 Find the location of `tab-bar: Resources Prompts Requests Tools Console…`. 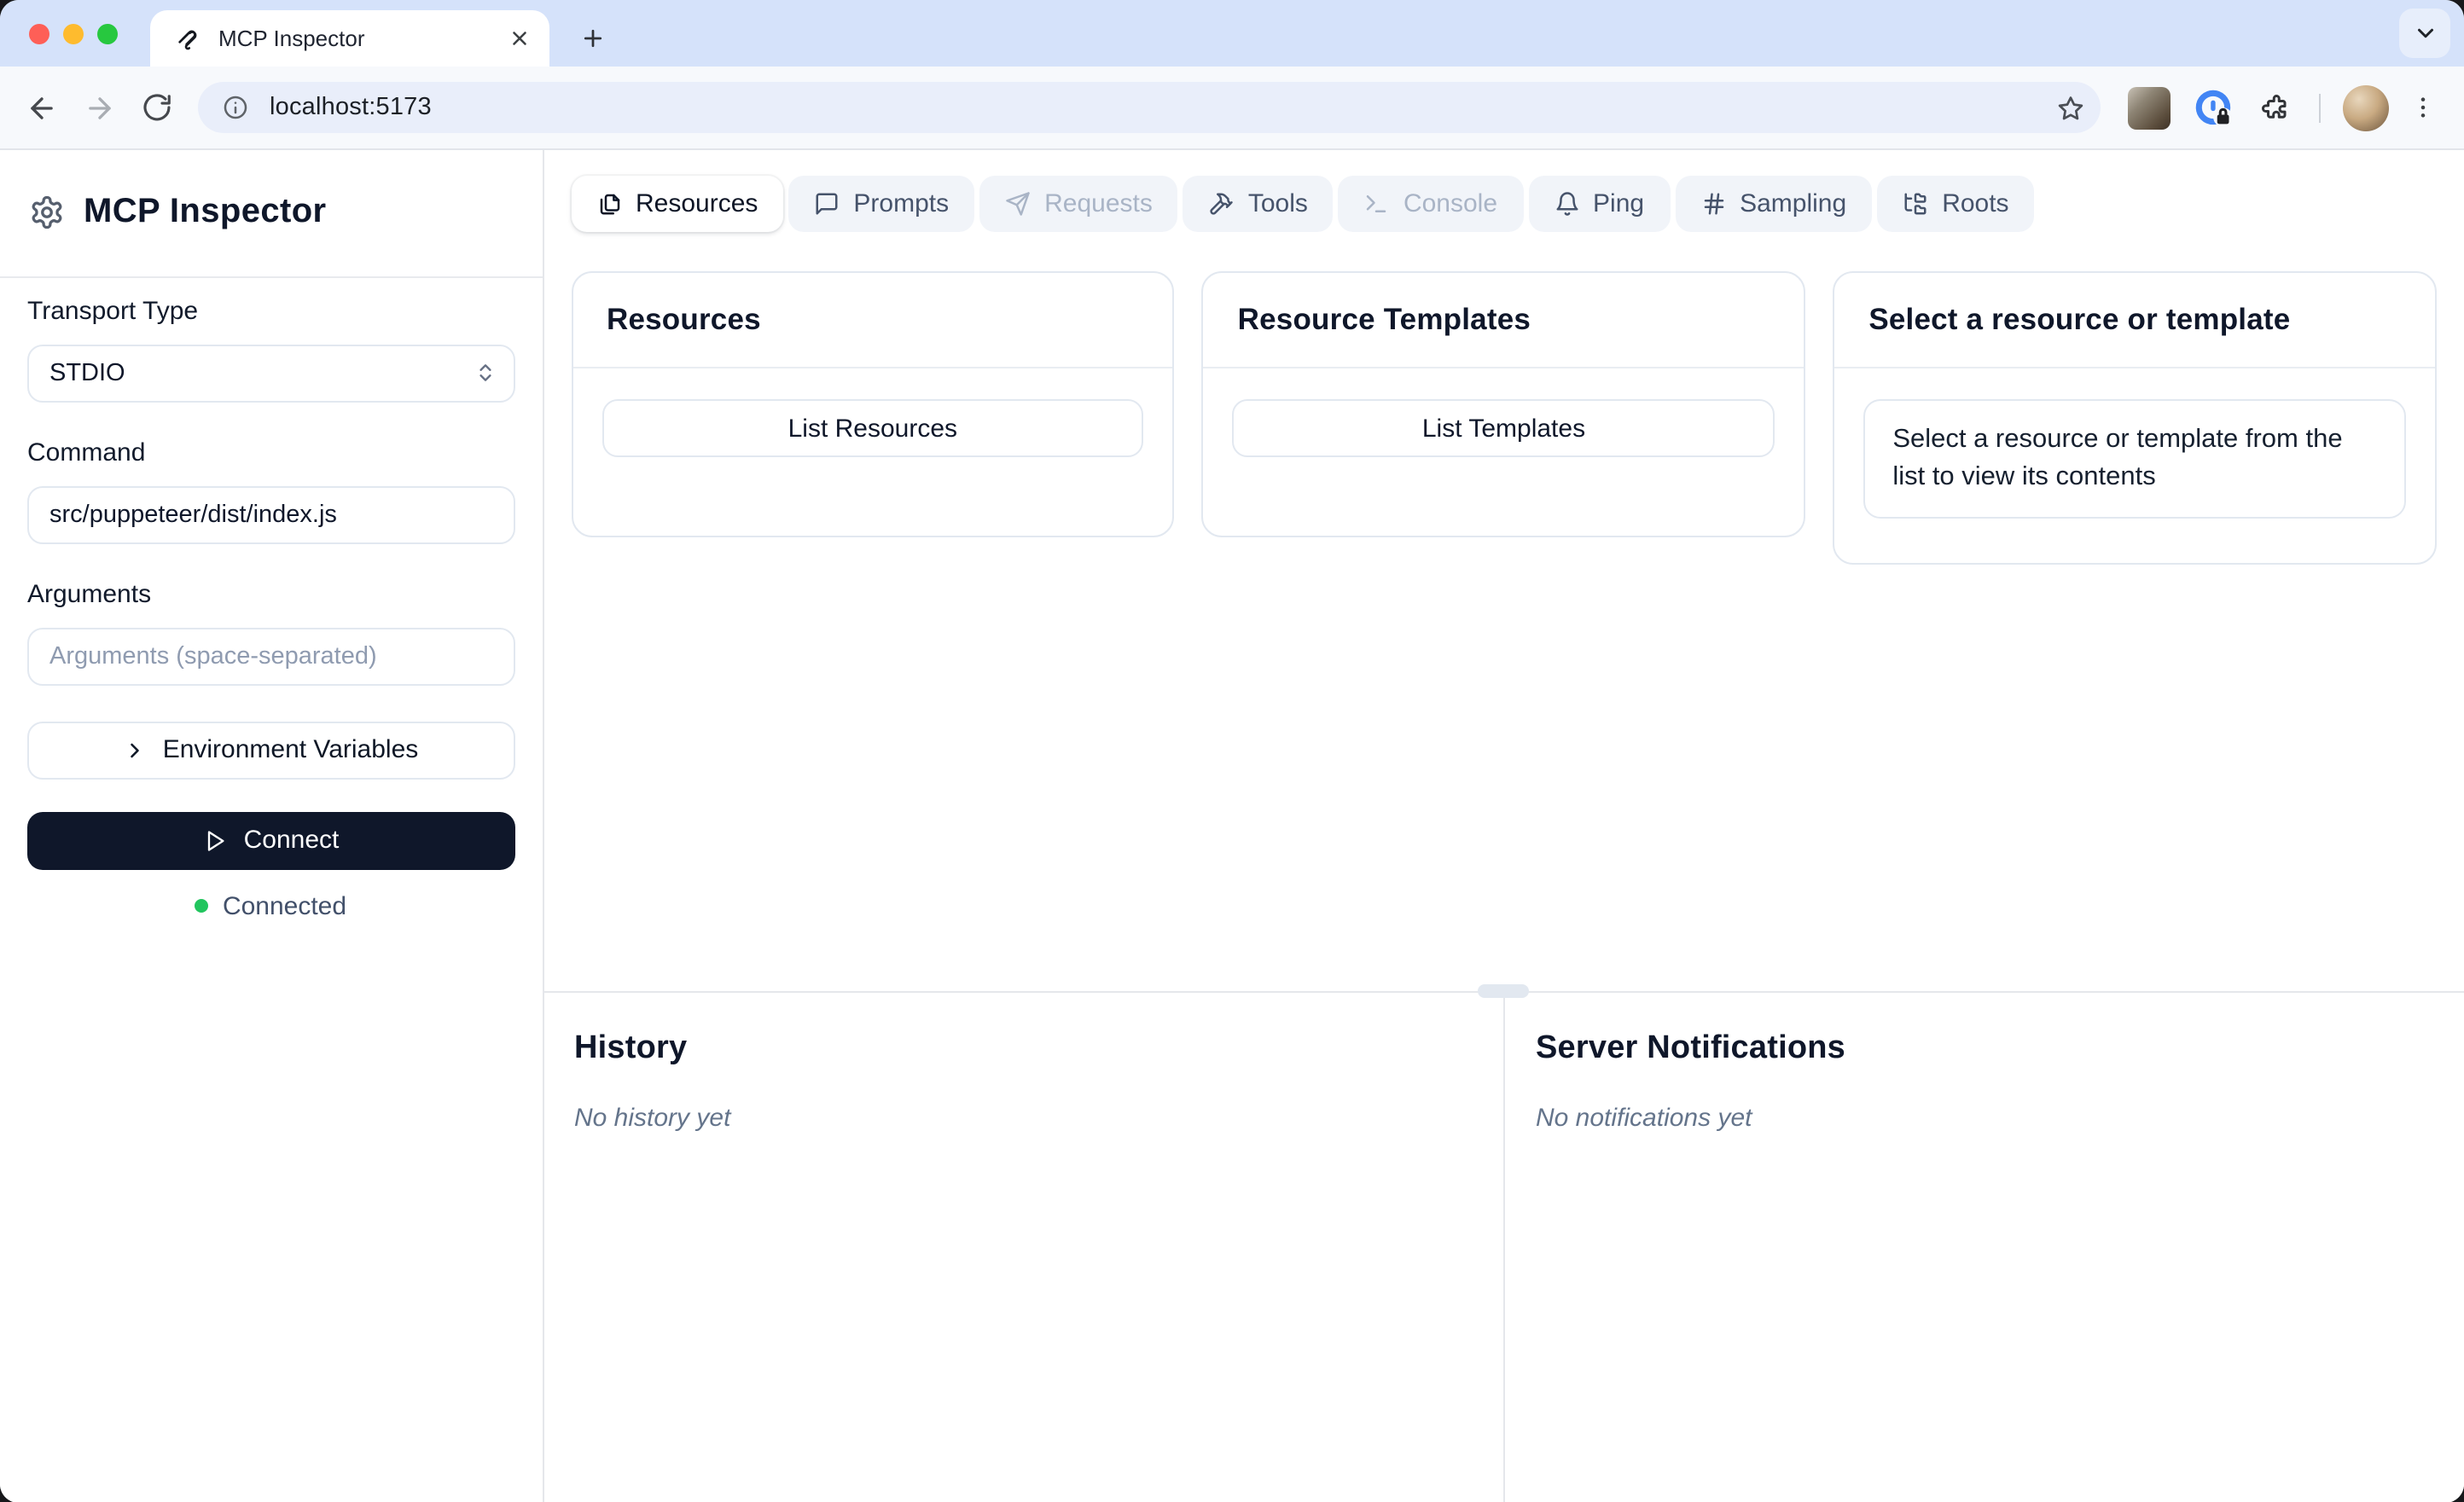

tab-bar: Resources Prompts Requests Tools Console… is located at coordinates (1303, 204).